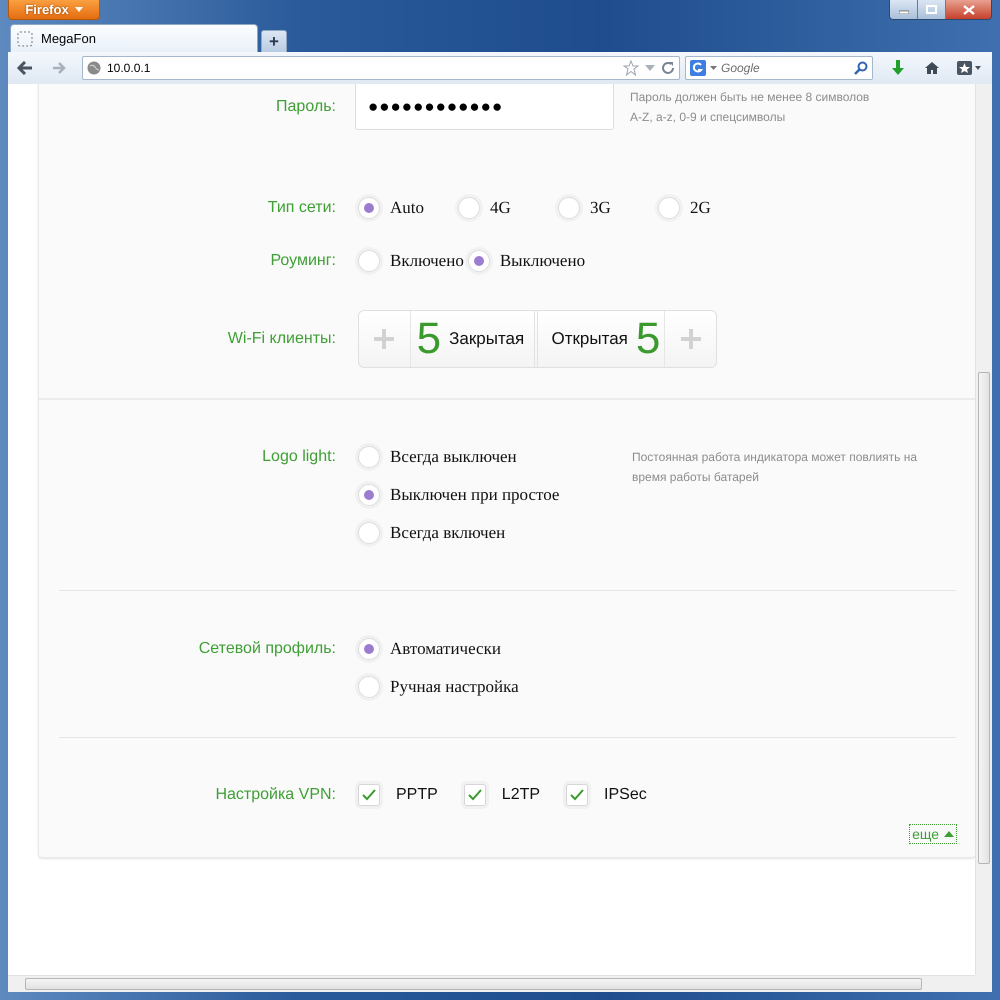 This screenshot has height=1000, width=1000. Describe the element at coordinates (381, 68) in the screenshot. I see `address-bar: 10.0.0.1` at that location.